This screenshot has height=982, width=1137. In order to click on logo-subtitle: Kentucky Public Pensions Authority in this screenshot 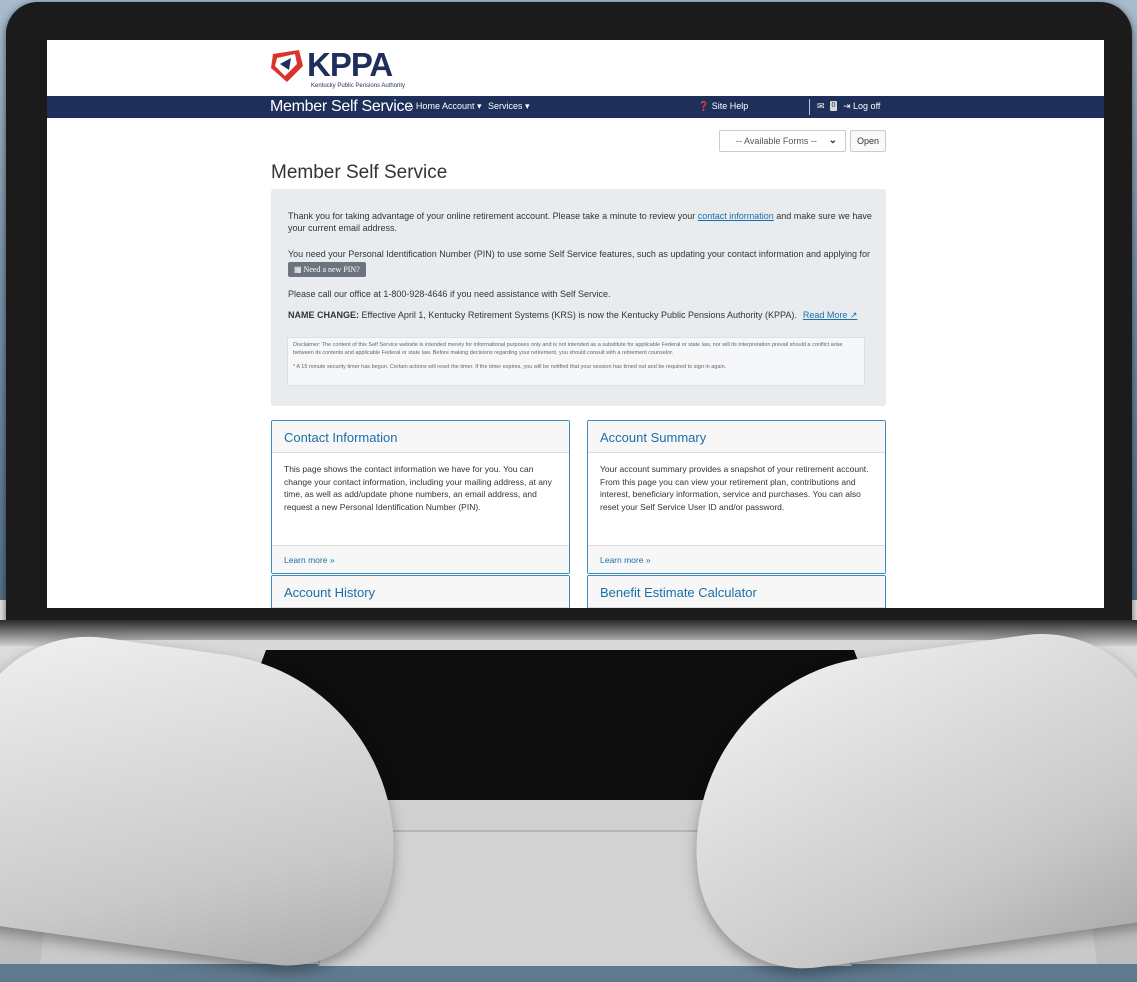, I will do `click(358, 86)`.